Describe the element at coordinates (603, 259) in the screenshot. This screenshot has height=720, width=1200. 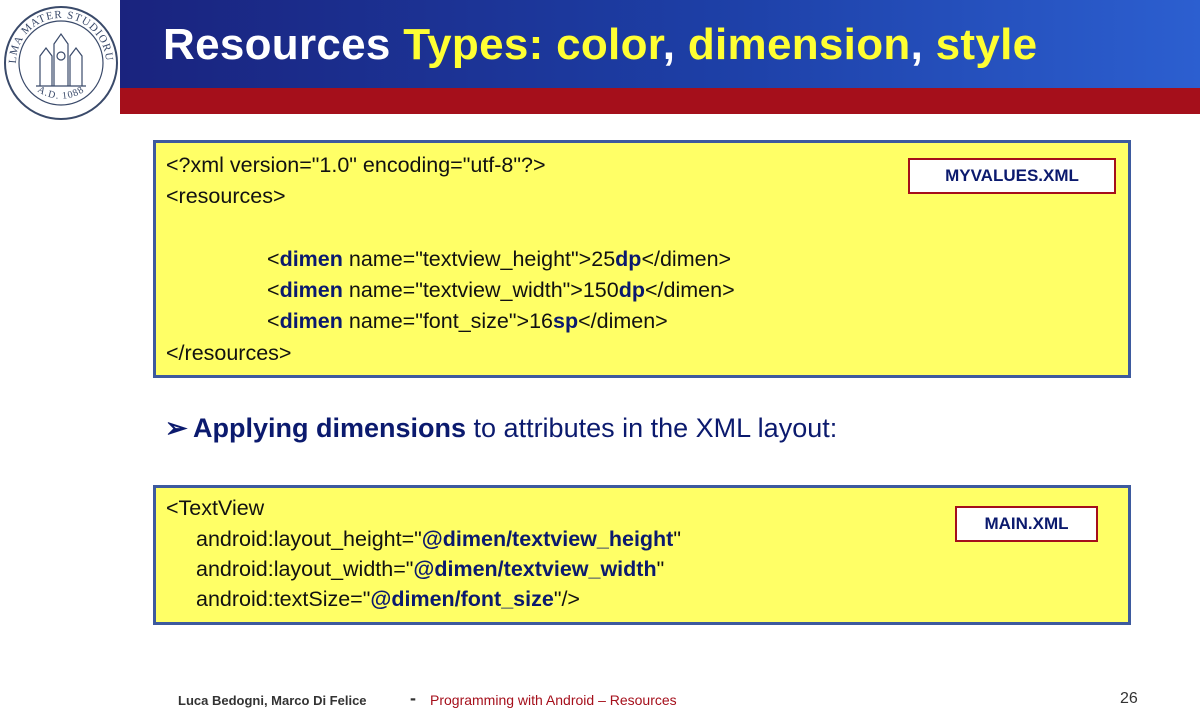
I see `dimen-value: 25` at that location.